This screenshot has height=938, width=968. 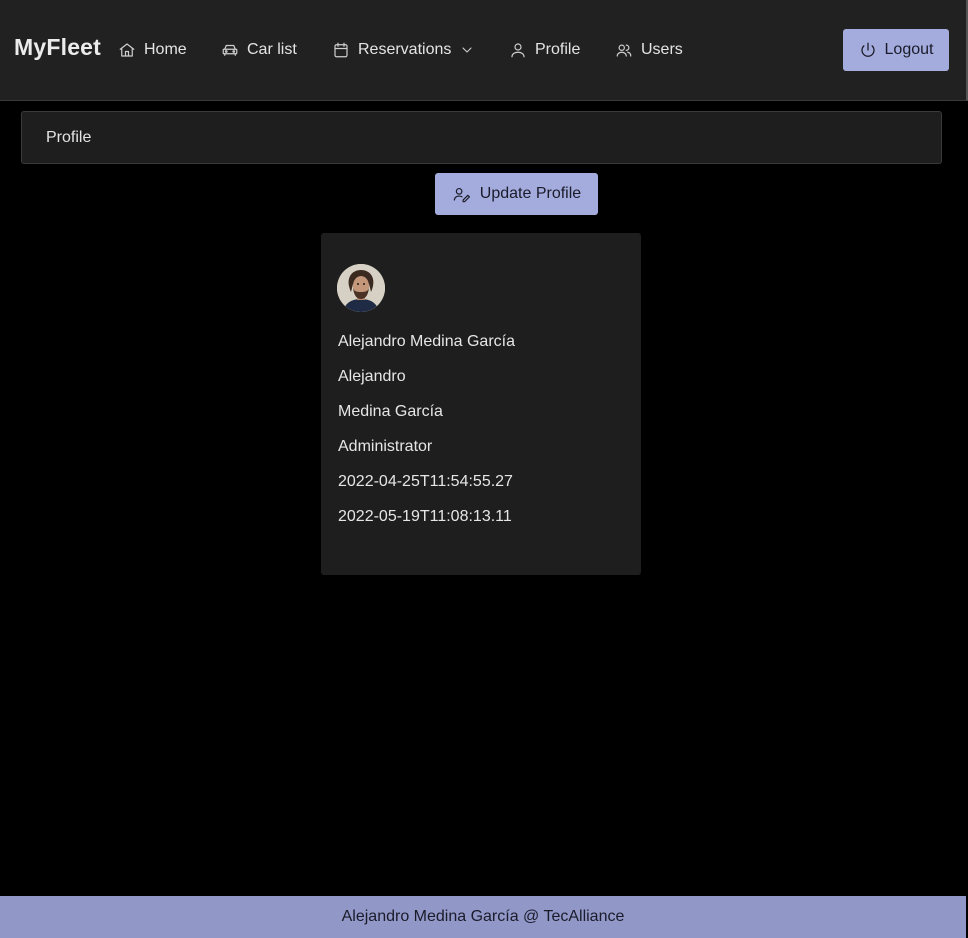 I want to click on profile-created-at: 2022-04-25T11:54:55.27, so click(x=425, y=481).